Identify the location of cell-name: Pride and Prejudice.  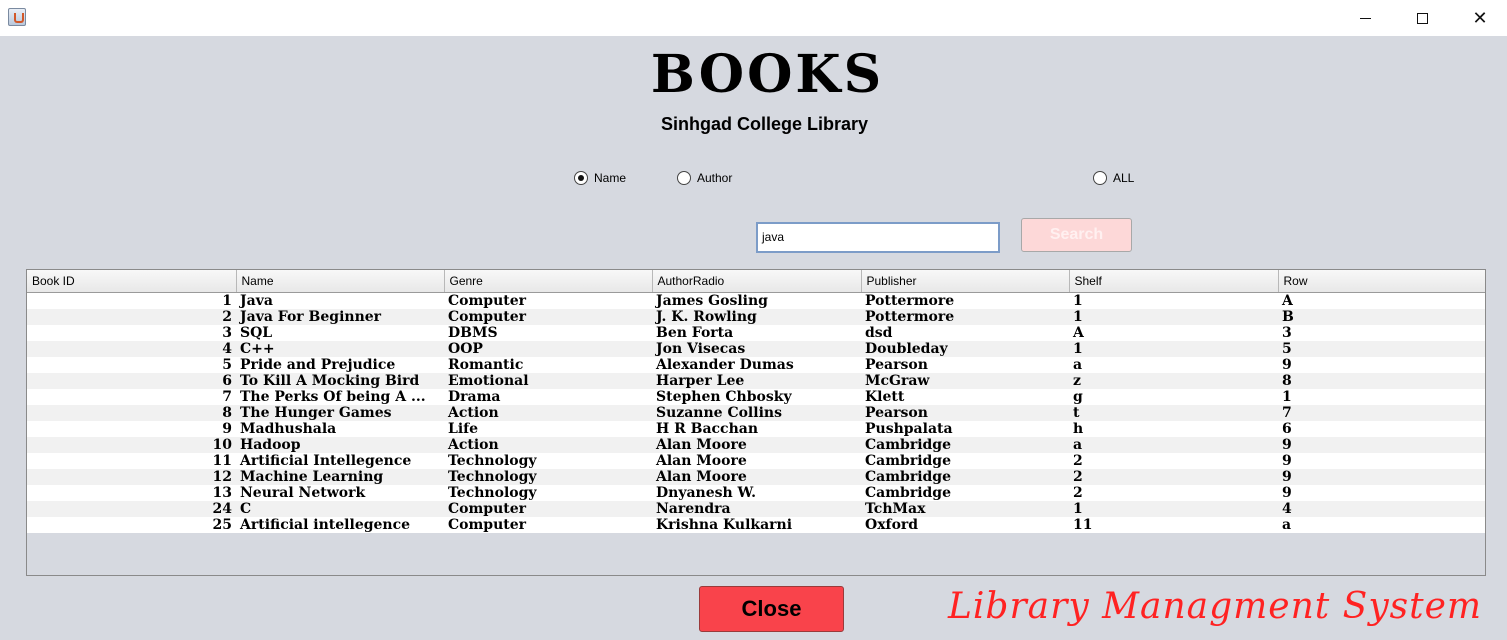
(340, 364).